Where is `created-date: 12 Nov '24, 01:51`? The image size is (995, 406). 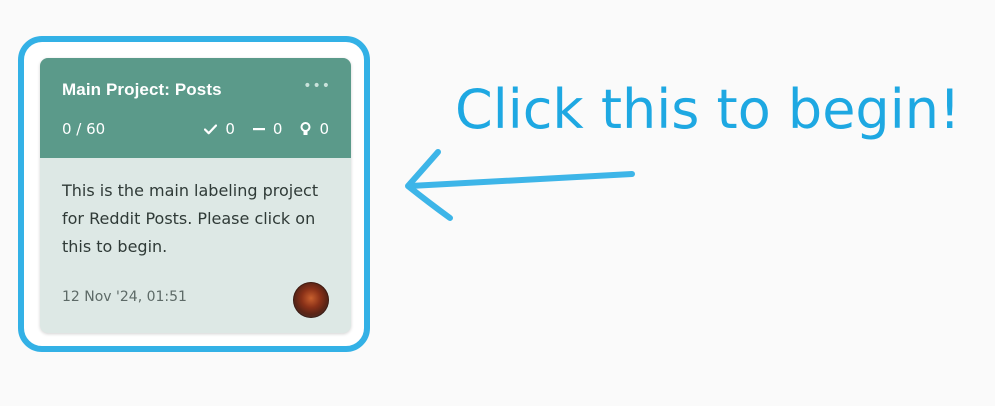 created-date: 12 Nov '24, 01:51 is located at coordinates (124, 297).